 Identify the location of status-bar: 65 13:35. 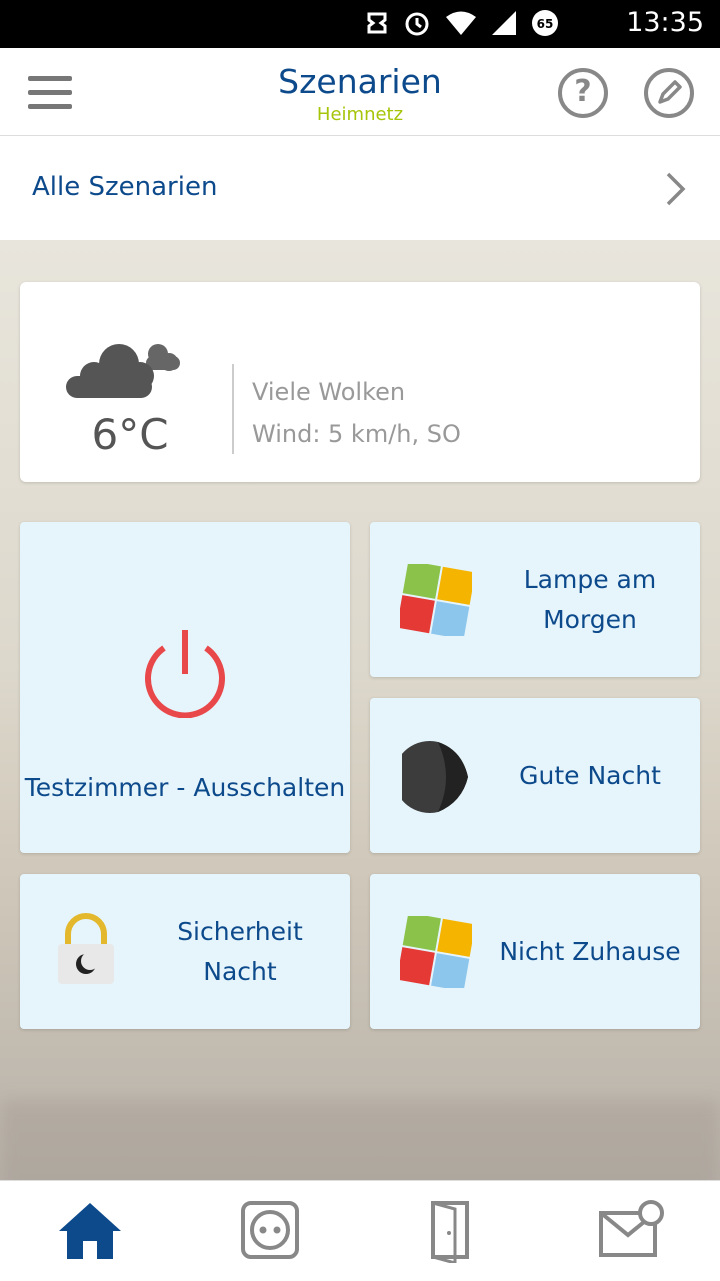
(360, 24).